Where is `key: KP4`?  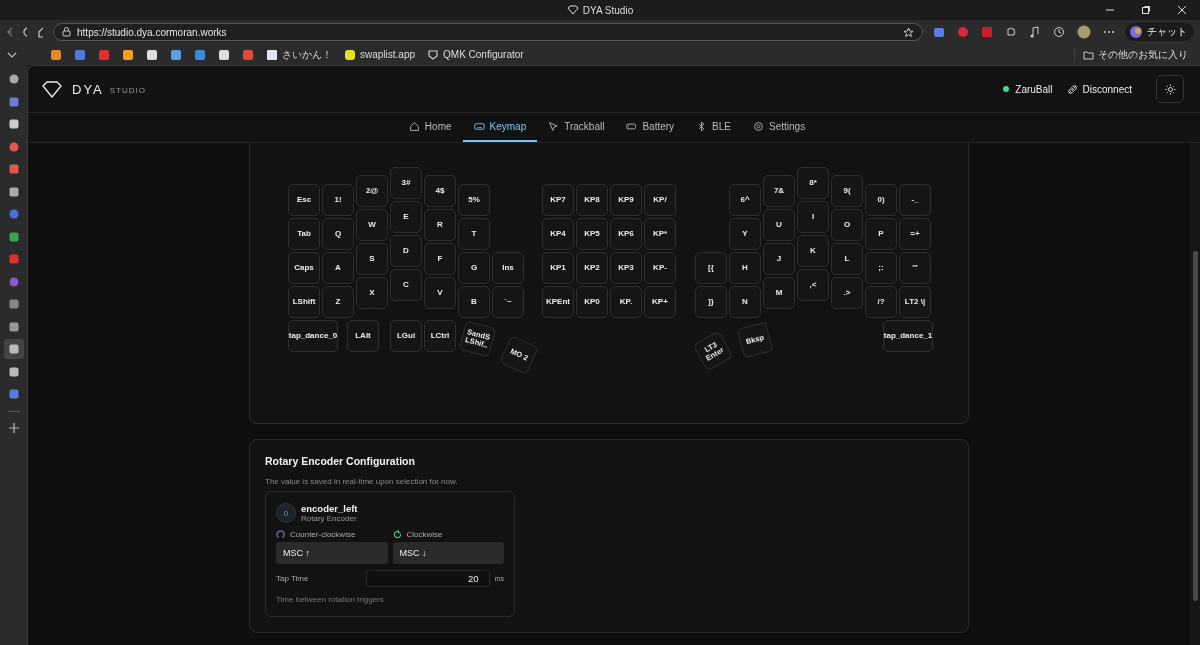
key: KP4 is located at coordinates (558, 234).